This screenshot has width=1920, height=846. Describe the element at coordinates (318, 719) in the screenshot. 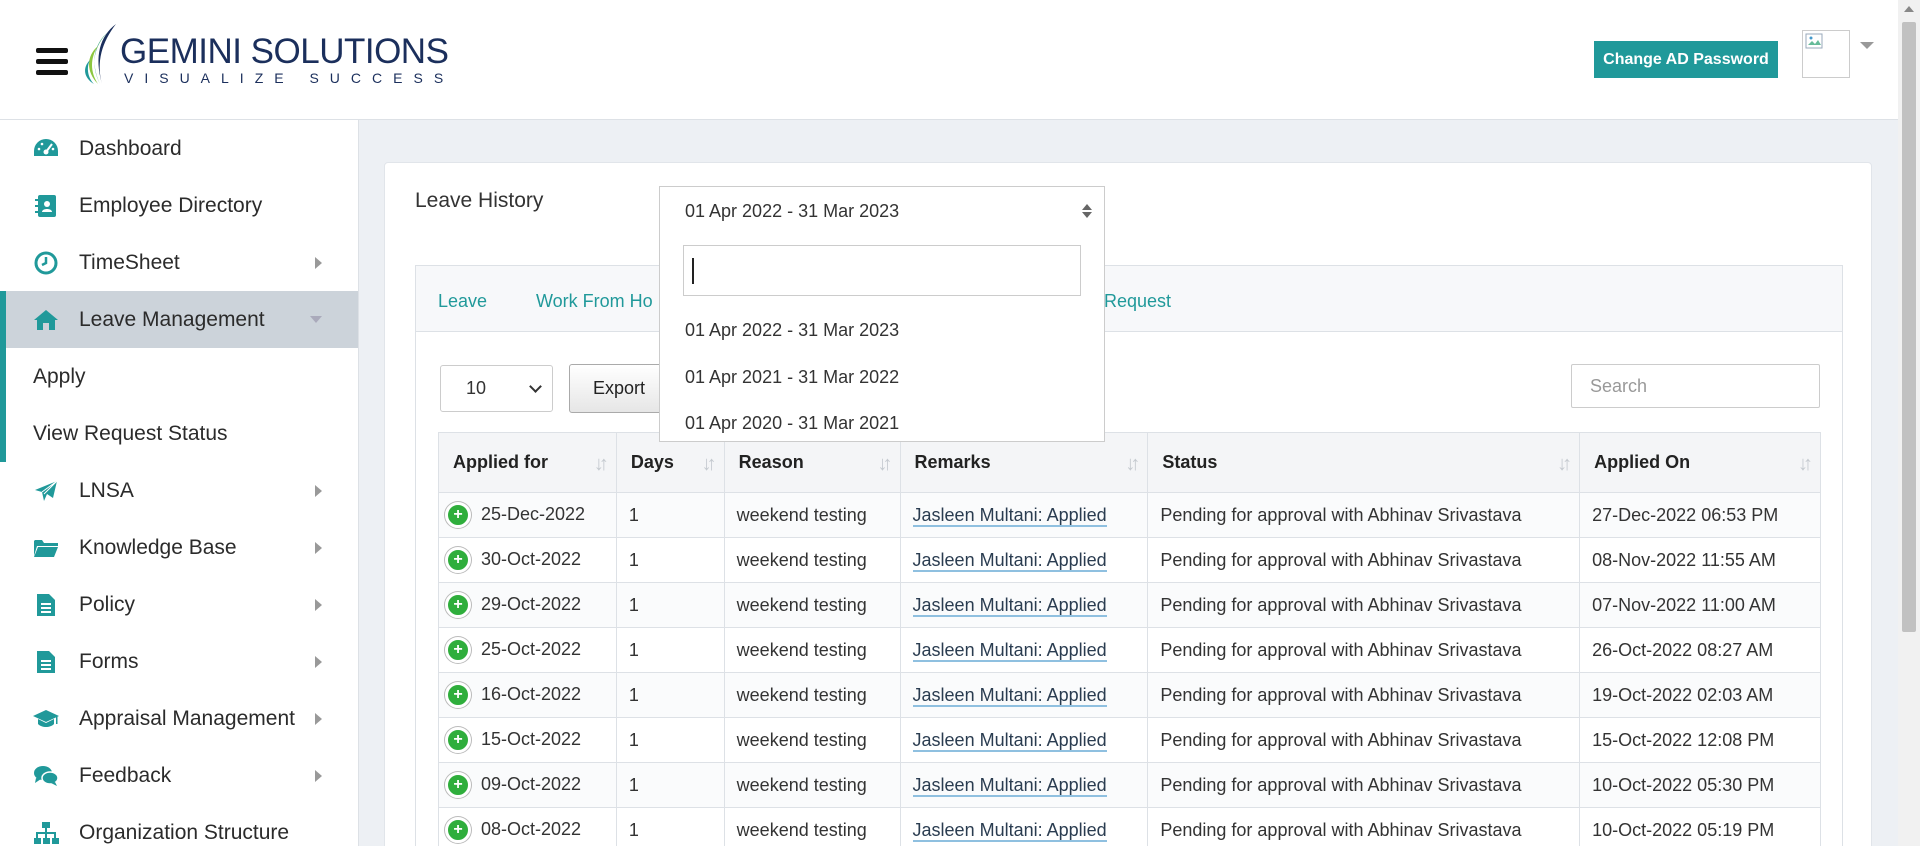

I see `chevron-right-icon` at that location.